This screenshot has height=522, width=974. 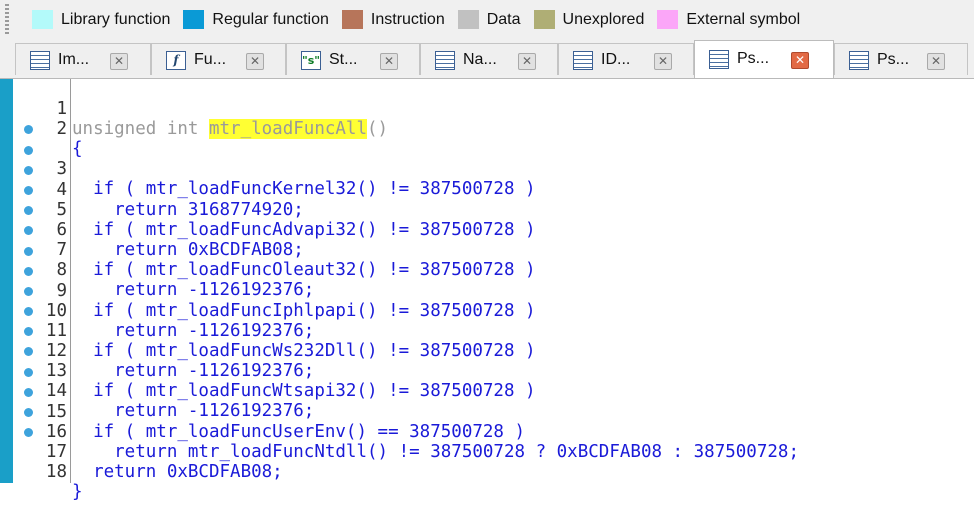 I want to click on legend-label: Instruction, so click(x=407, y=19).